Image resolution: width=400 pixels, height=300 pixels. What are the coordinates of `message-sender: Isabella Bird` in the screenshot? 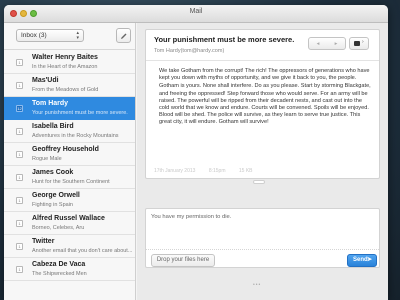 It's located at (53, 126).